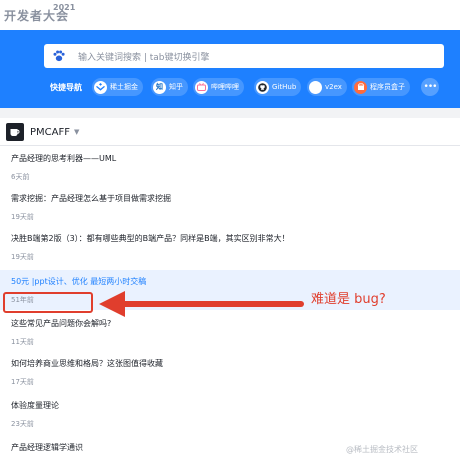  I want to click on box-icon, so click(360, 87).